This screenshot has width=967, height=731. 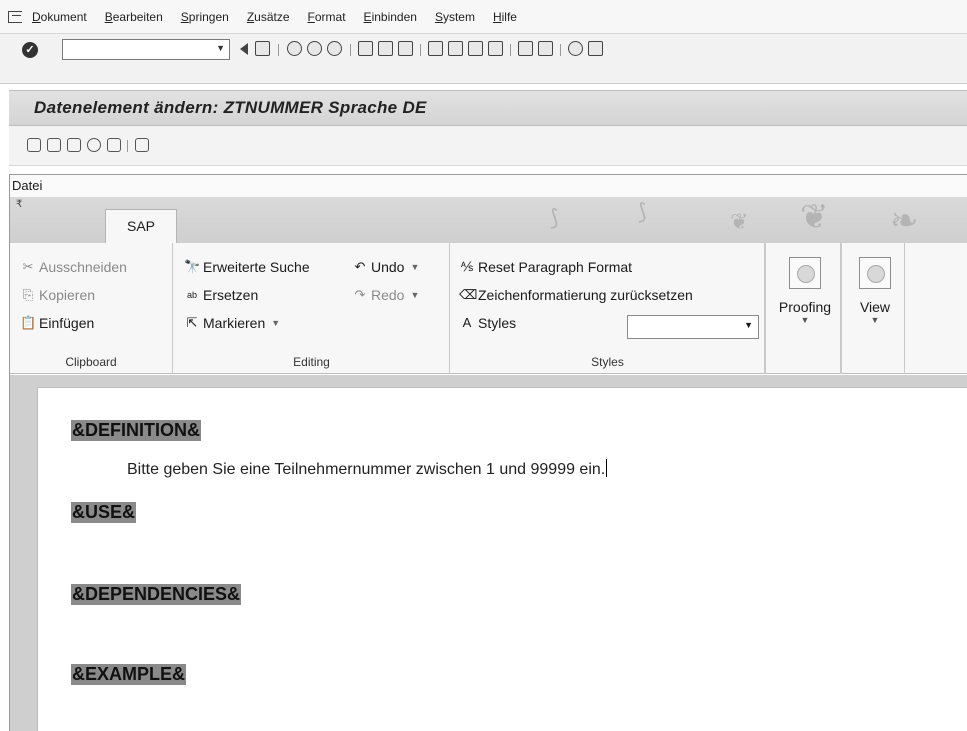 I want to click on new-session-icon, so click(x=525, y=48).